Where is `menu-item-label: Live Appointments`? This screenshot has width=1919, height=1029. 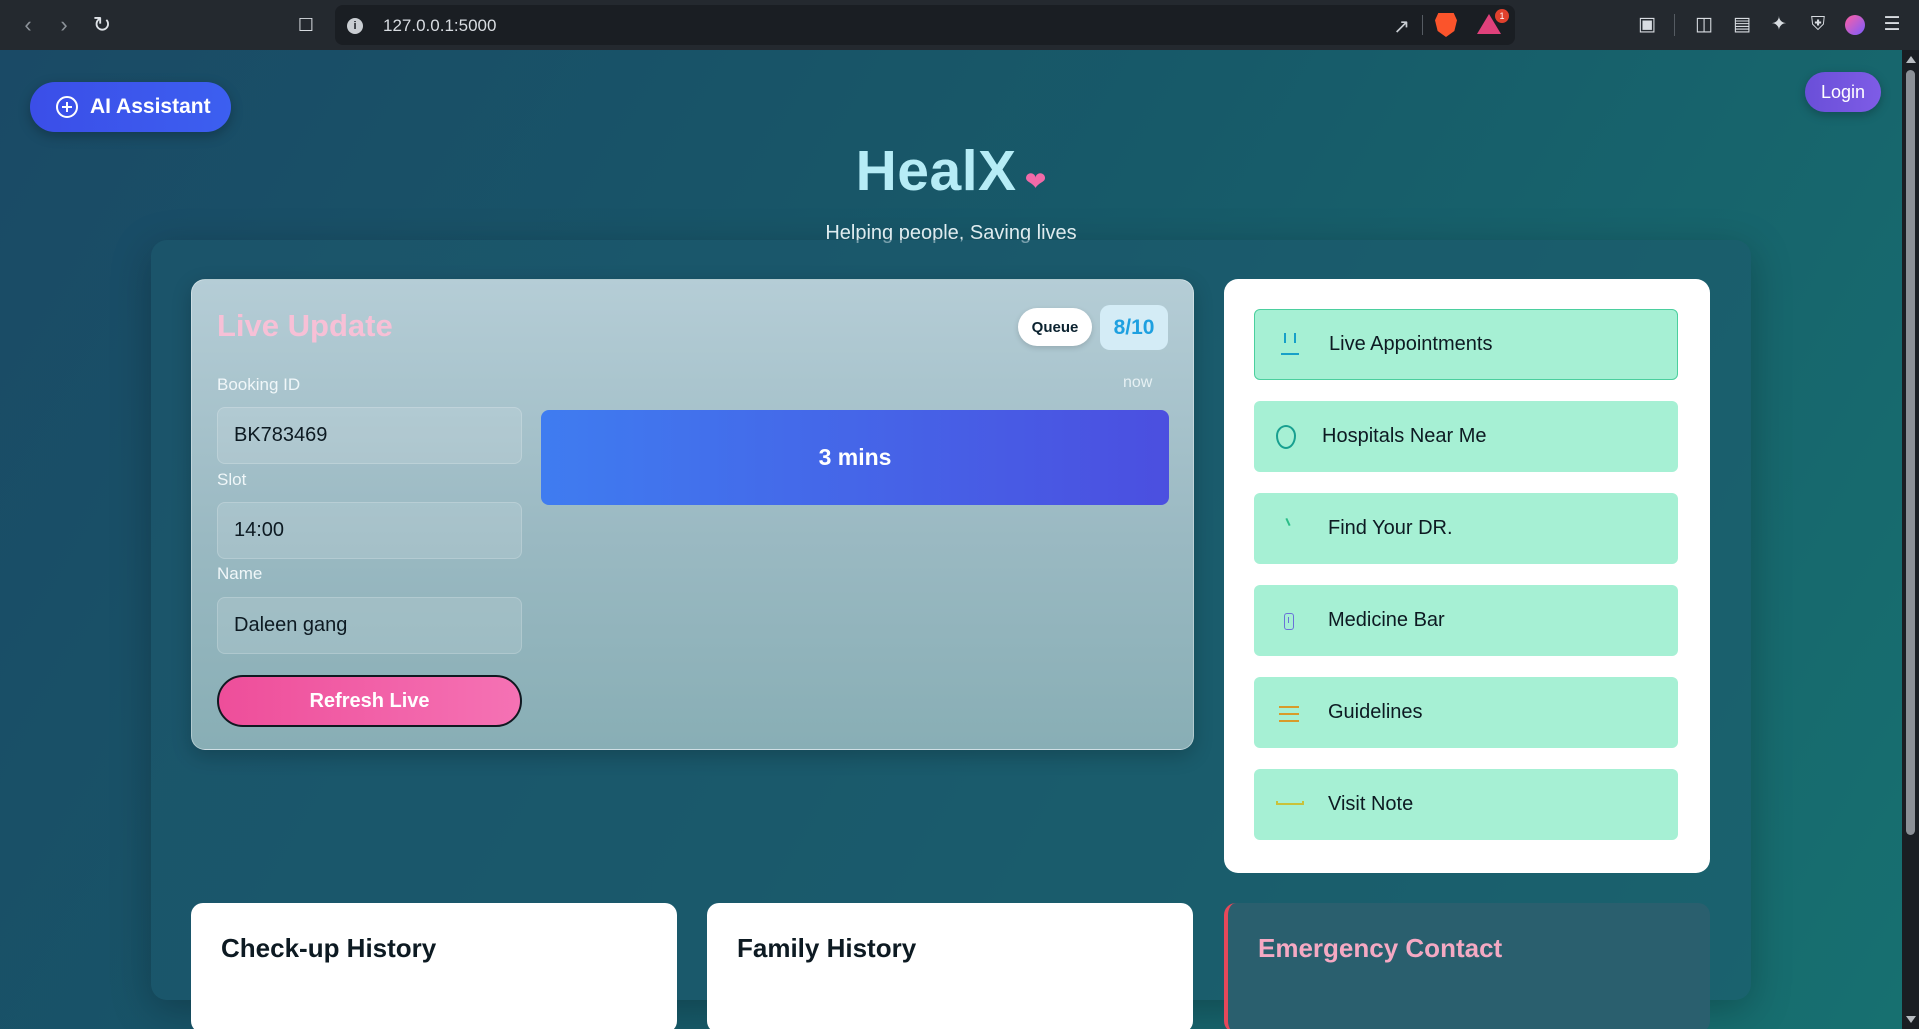 menu-item-label: Live Appointments is located at coordinates (1411, 344).